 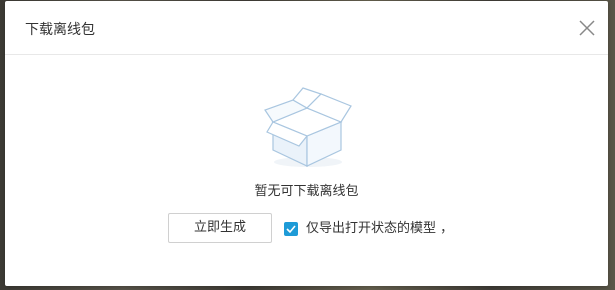 I want to click on close-button, so click(x=587, y=28).